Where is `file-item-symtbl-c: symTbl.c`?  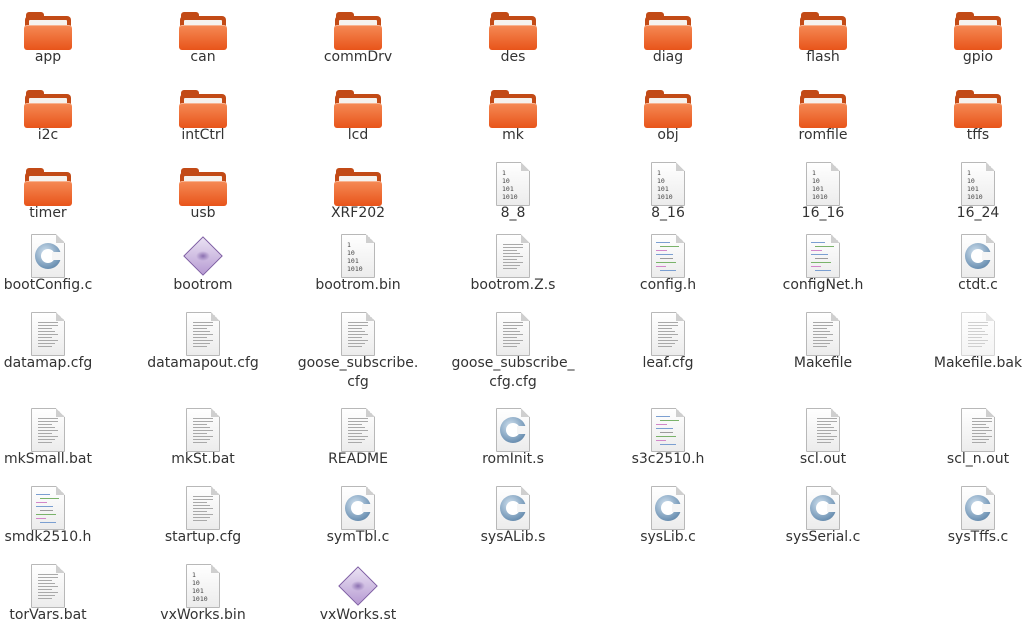 file-item-symtbl-c: symTbl.c is located at coordinates (358, 520).